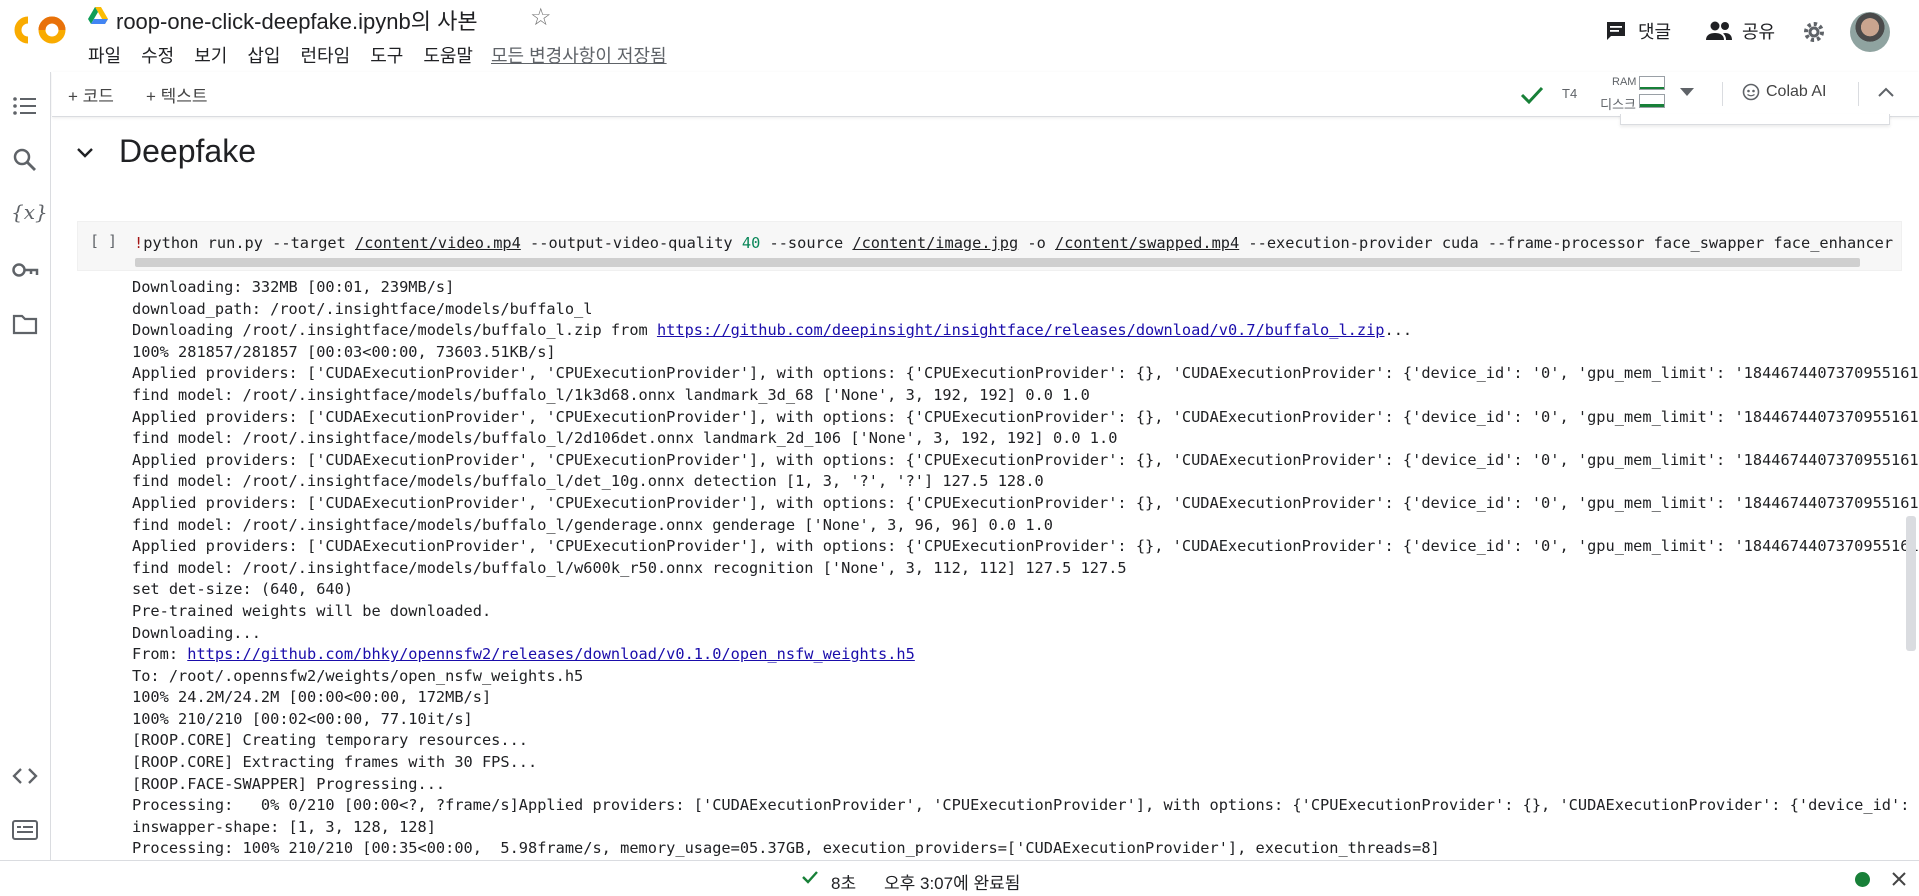 This screenshot has height=896, width=1919. I want to click on menu-bar: 파일 수정 보기 삽입 런타임 도구 도움말 모든 변경사항이 저장됨, so click(387, 55).